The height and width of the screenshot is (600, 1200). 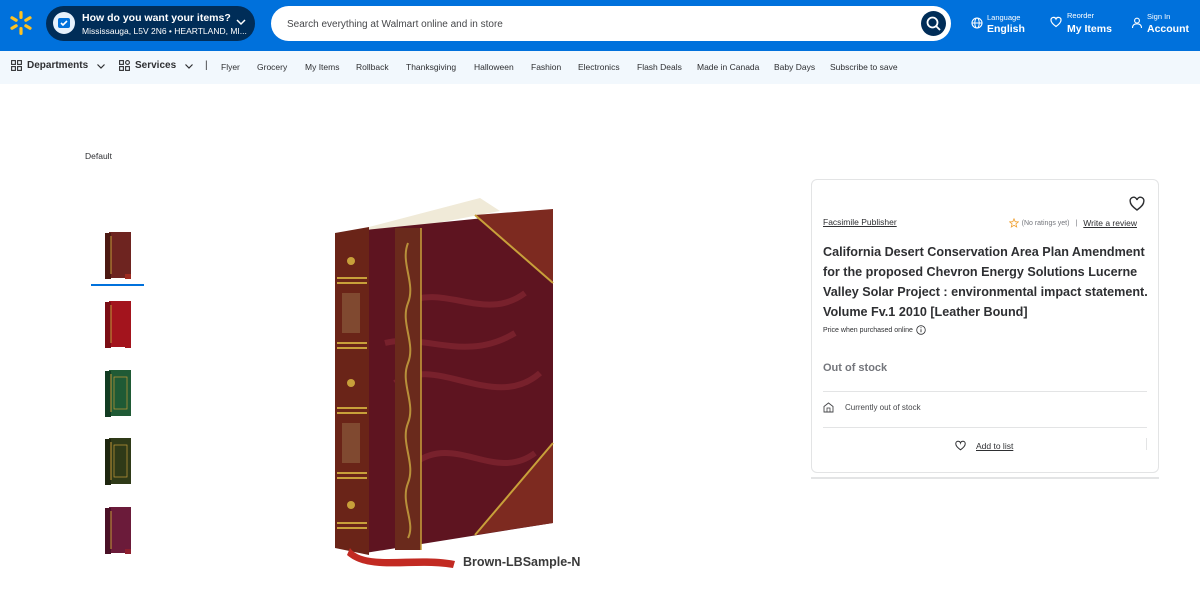 What do you see at coordinates (1072, 223) in the screenshot?
I see `ratings-row: (No ratings yet) | Write a review` at bounding box center [1072, 223].